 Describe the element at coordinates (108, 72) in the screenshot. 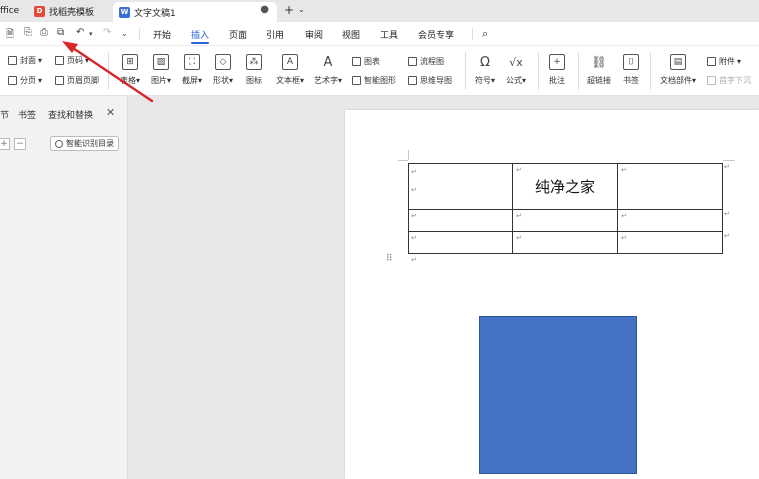

I see `annotation-arrow` at that location.